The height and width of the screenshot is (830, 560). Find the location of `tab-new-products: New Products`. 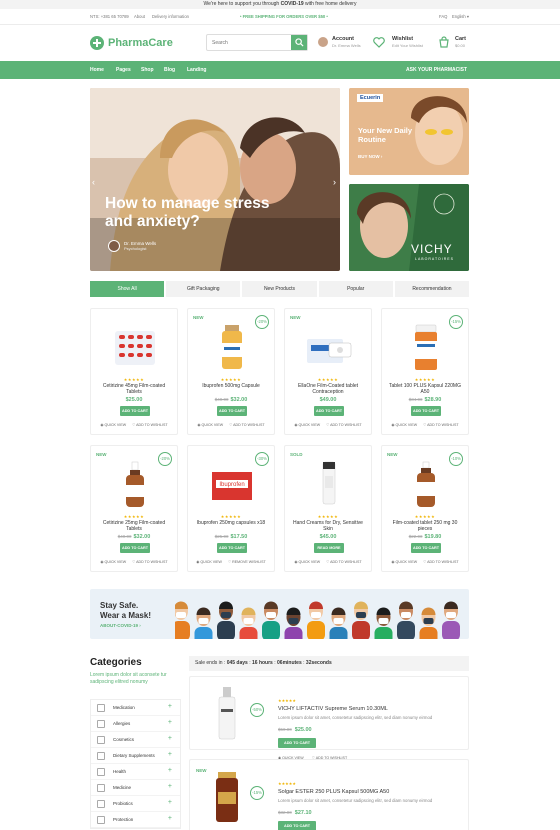

tab-new-products: New Products is located at coordinates (279, 289).